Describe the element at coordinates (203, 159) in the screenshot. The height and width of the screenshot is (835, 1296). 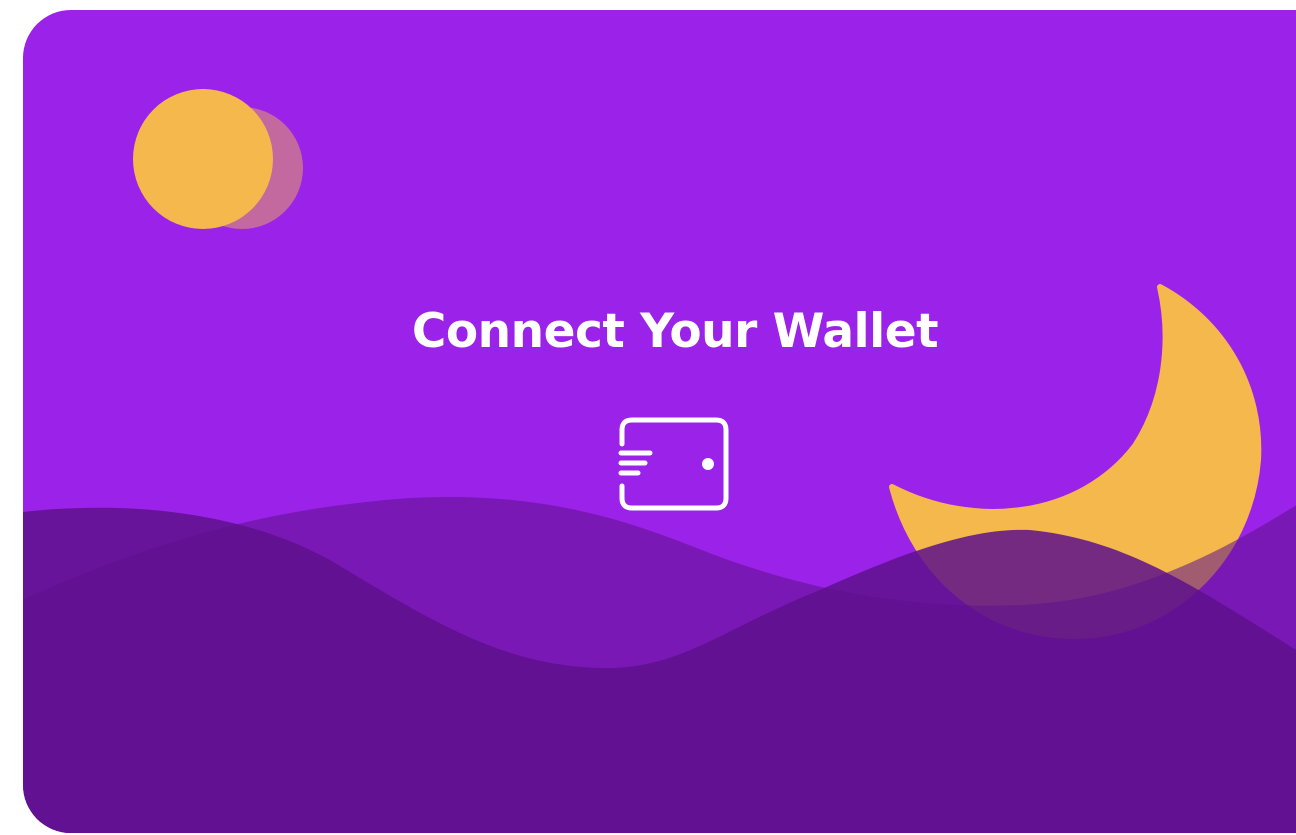
I see `sun-shape` at that location.